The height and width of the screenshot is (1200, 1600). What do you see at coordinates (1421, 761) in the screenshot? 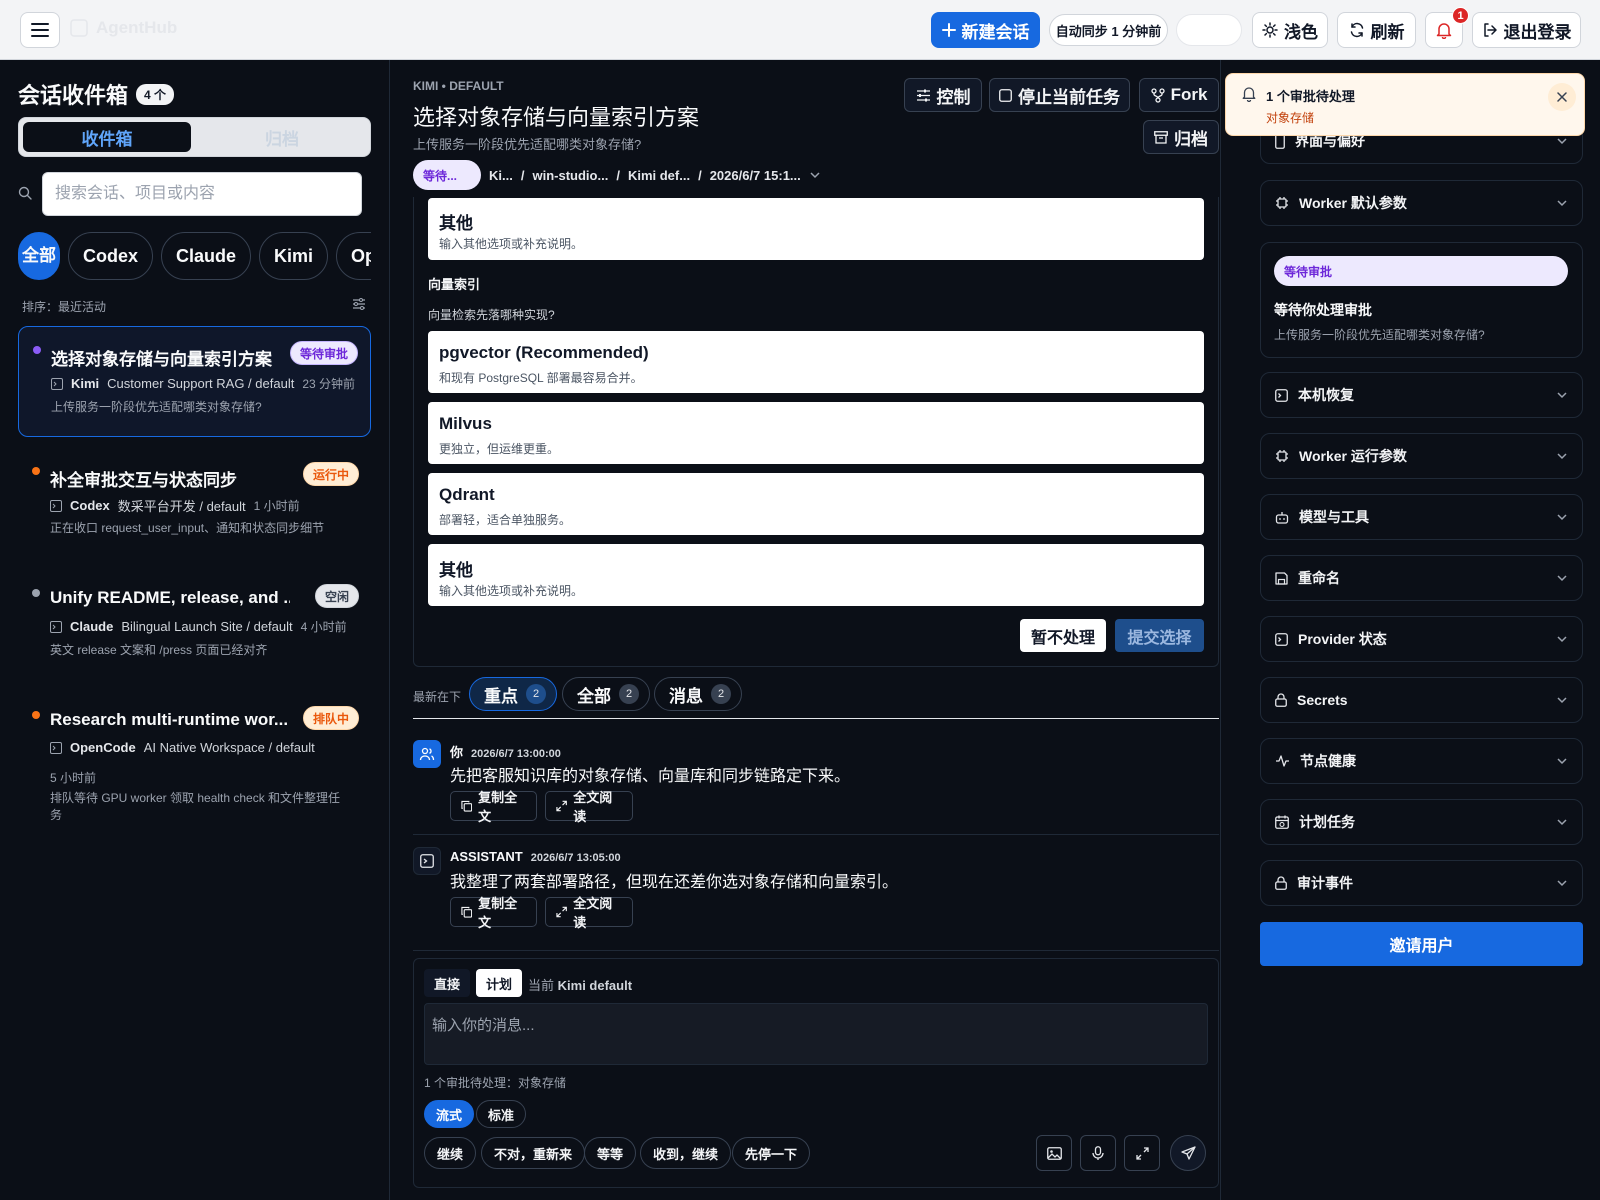
I see `accordion-node-health: 节点健康` at bounding box center [1421, 761].